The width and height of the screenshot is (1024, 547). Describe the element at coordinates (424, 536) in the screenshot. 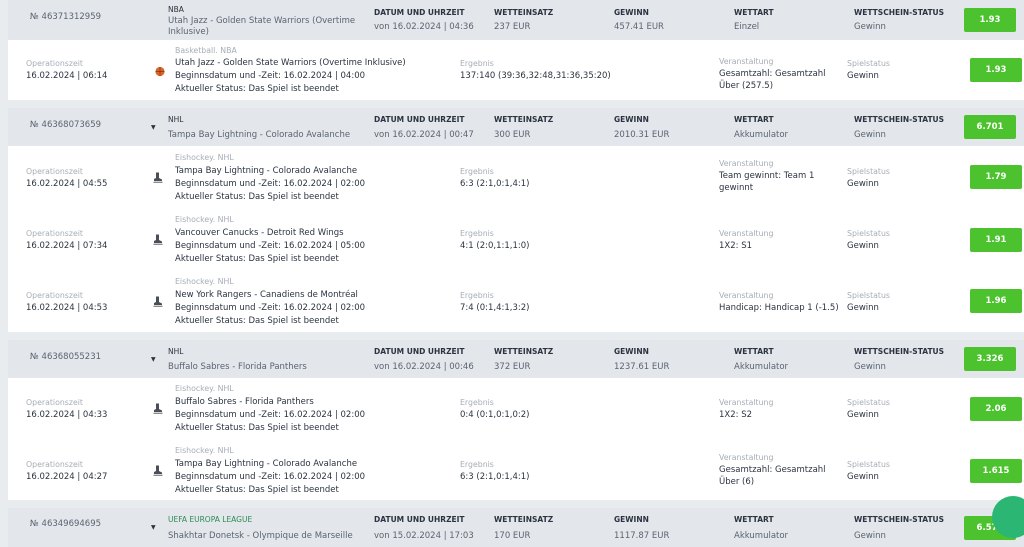

I see `bet-datetime: von 15.02.2024 | 17:03` at that location.